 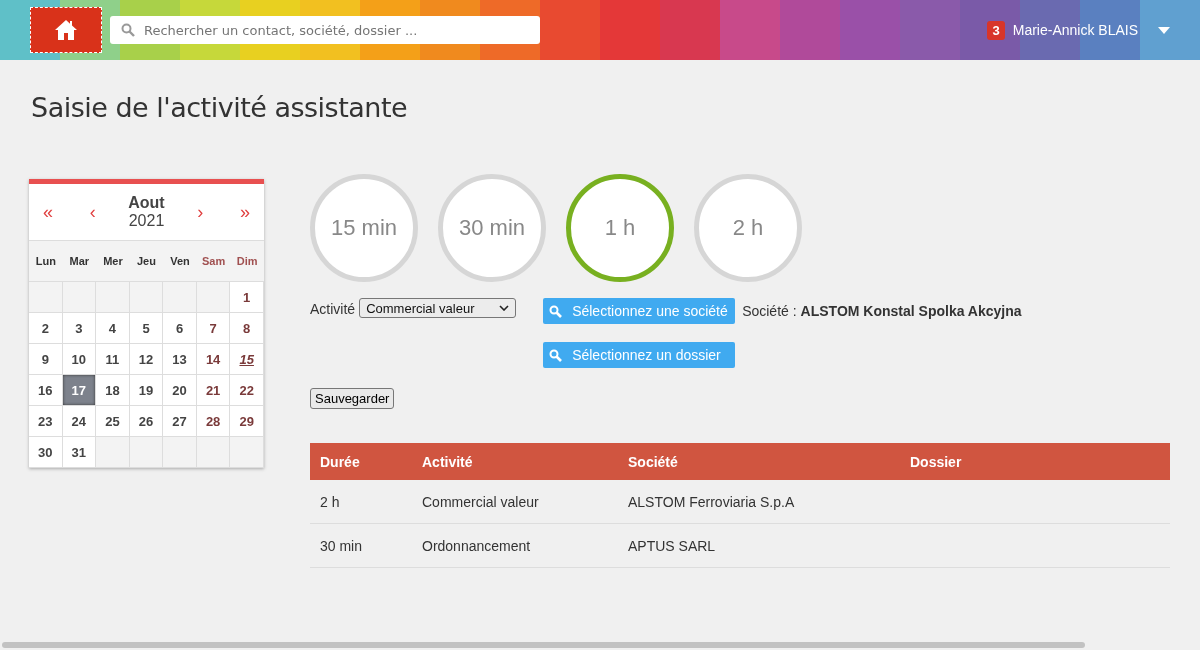 I want to click on day-cell: 3, so click(x=79, y=328).